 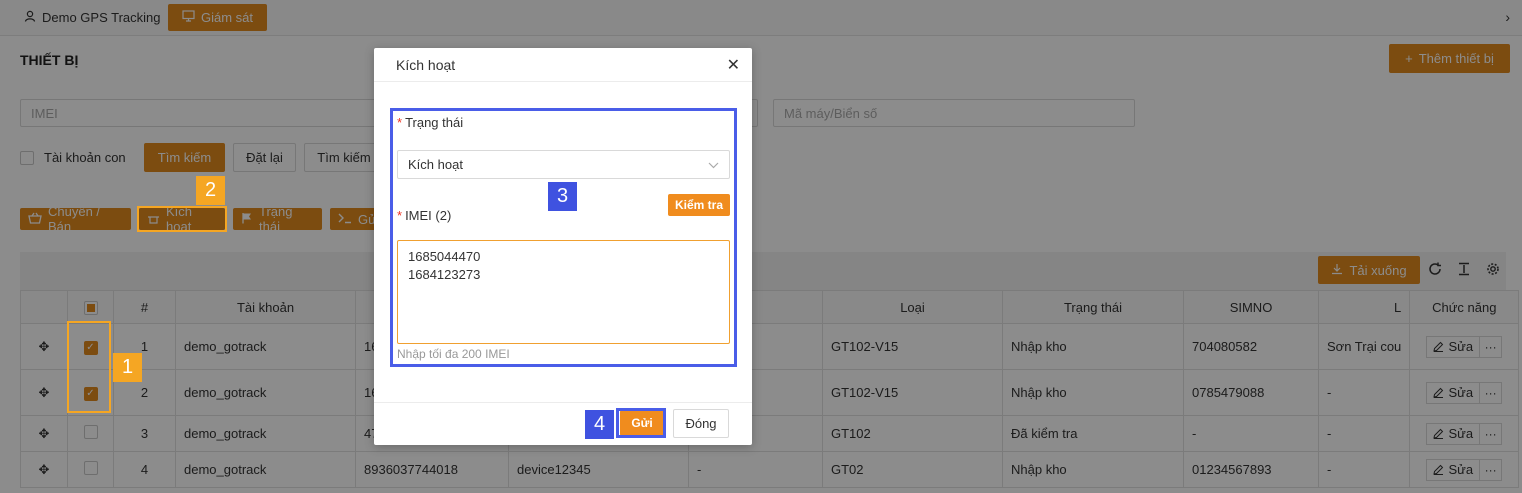 I want to click on highlight-row-checkboxes-top, so click(x=89, y=367).